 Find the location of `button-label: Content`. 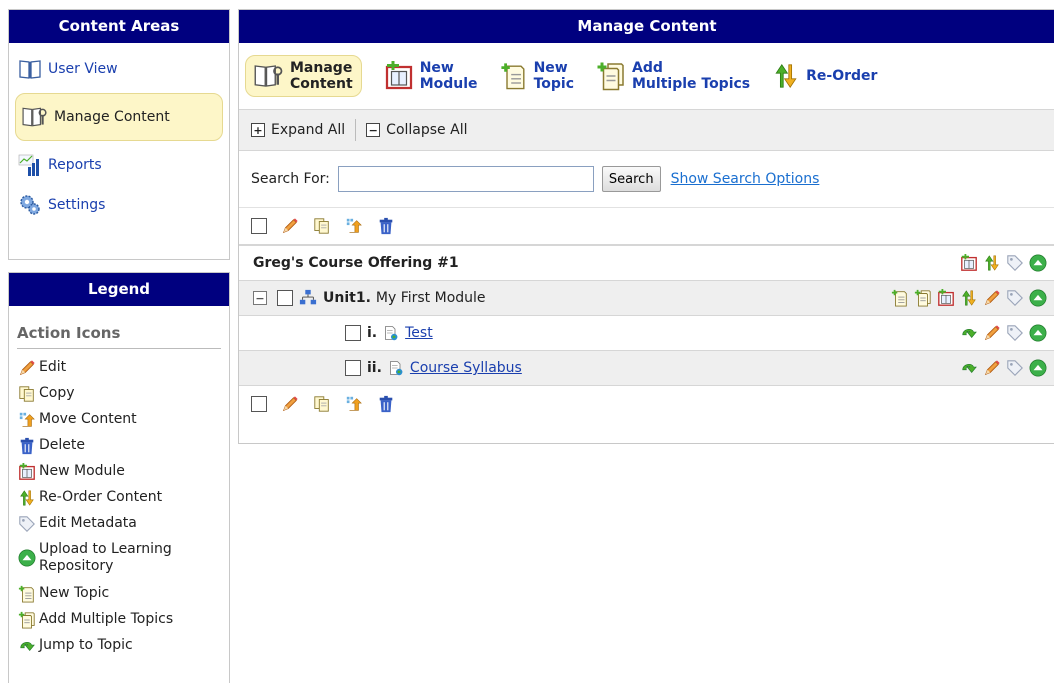

button-label: Content is located at coordinates (321, 84).